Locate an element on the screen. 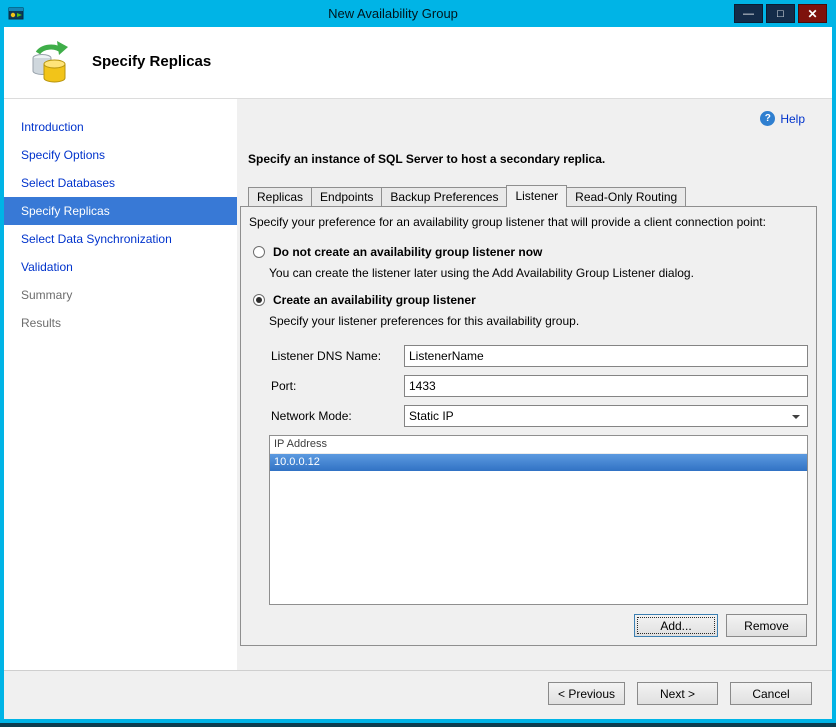  previous-button: < Previous is located at coordinates (586, 693).